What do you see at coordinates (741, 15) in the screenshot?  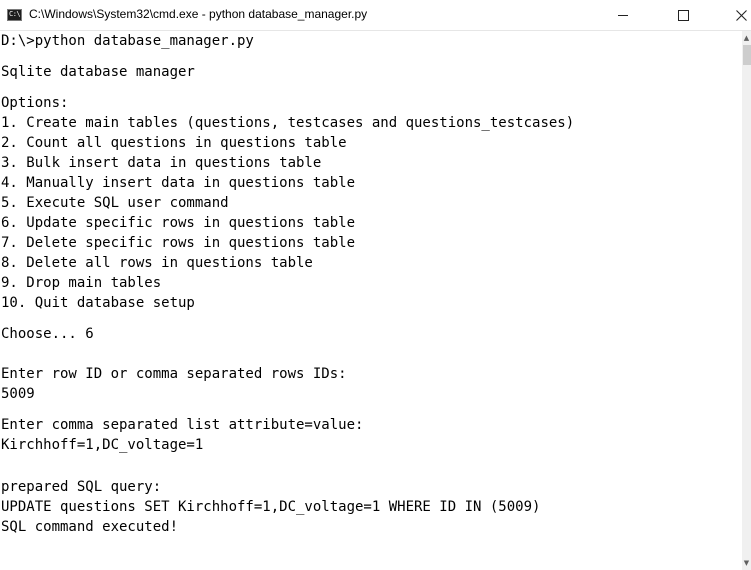 I see `close-icon` at bounding box center [741, 15].